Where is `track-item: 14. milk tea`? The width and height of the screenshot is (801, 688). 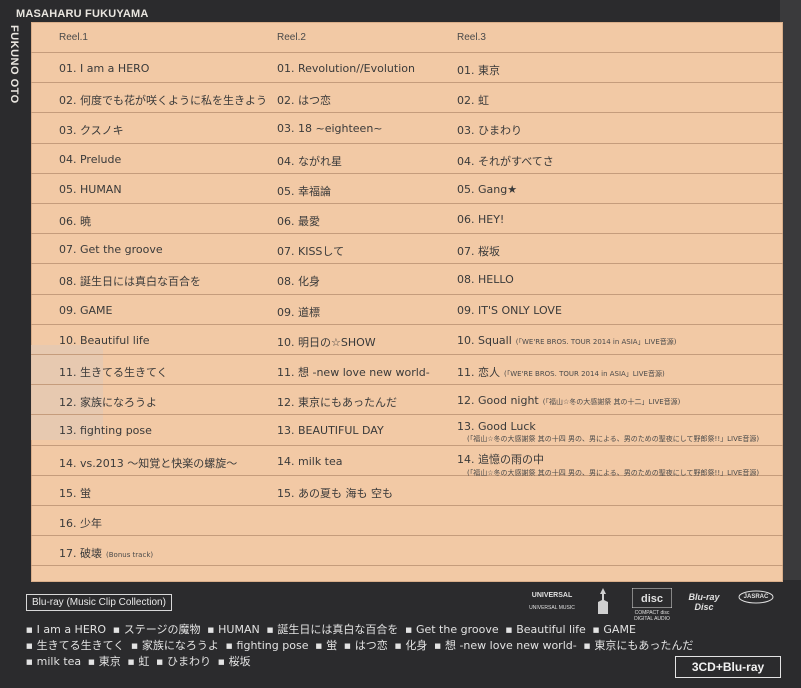
track-item: 14. milk tea is located at coordinates (310, 461).